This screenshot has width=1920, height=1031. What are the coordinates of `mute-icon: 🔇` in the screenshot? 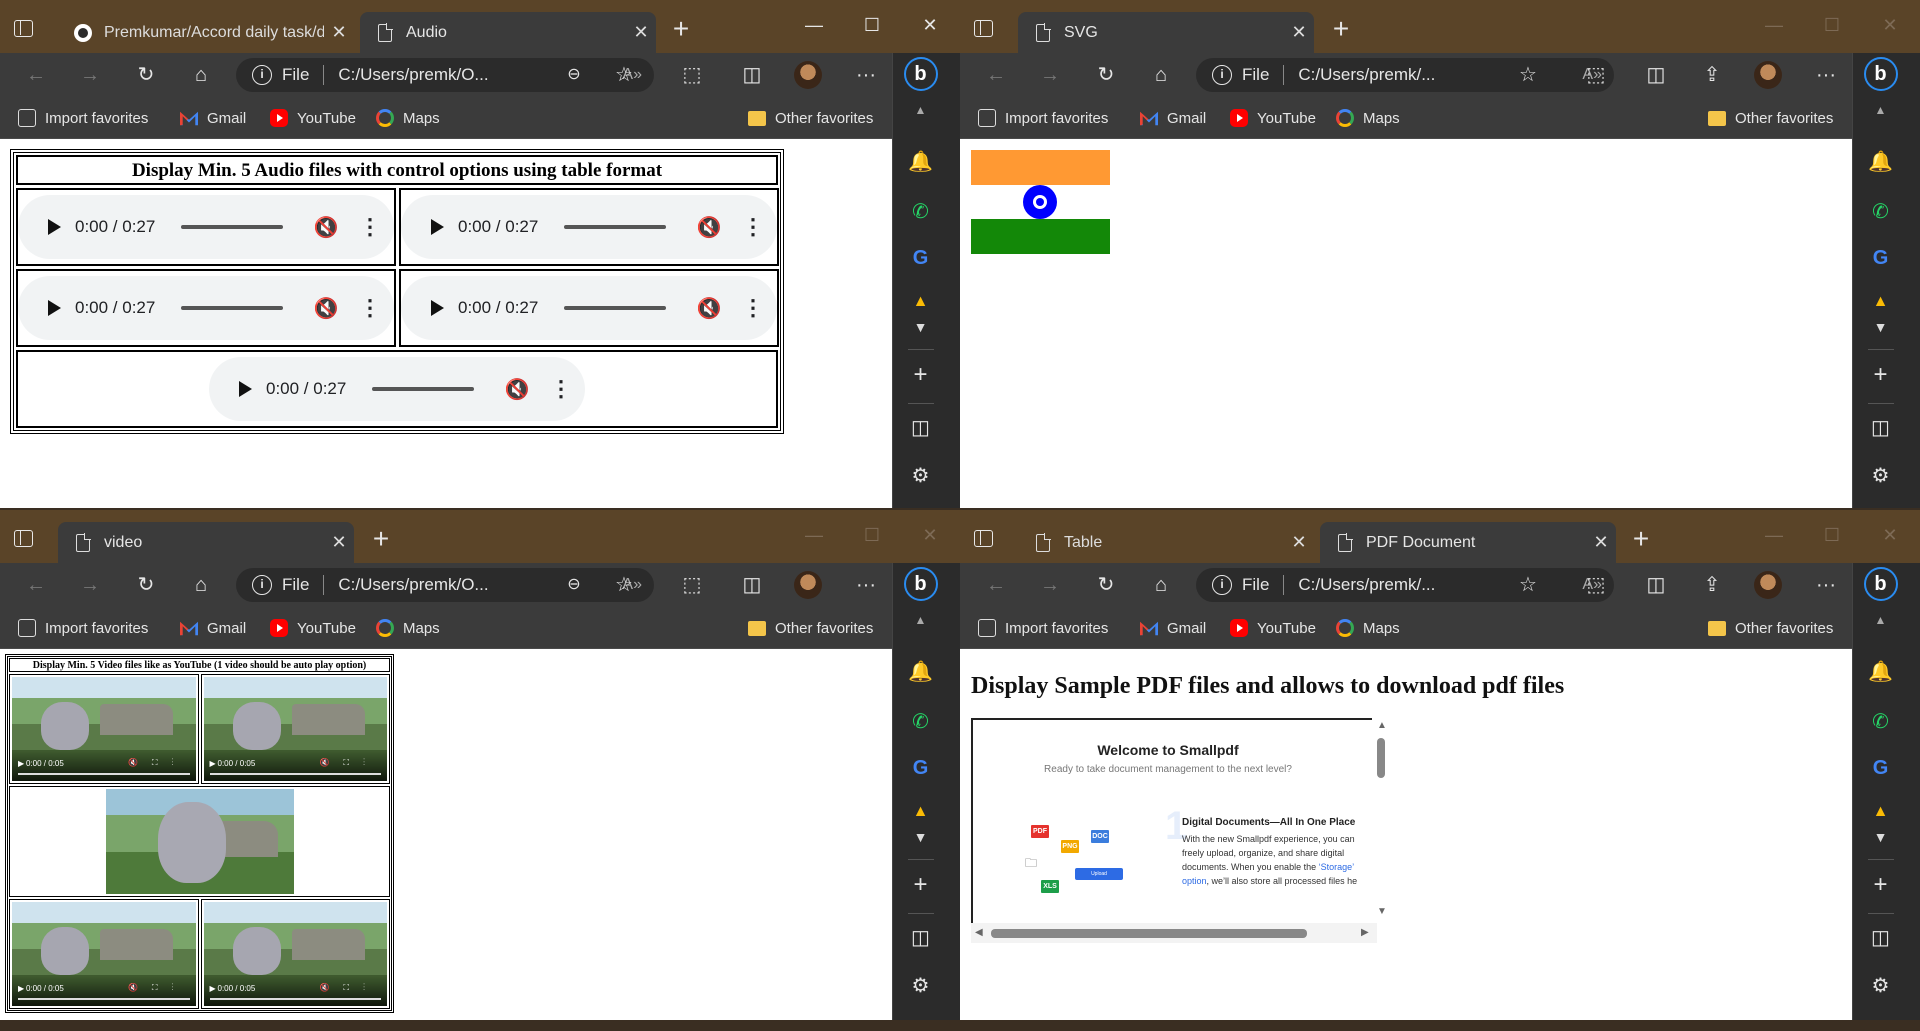 It's located at (709, 227).